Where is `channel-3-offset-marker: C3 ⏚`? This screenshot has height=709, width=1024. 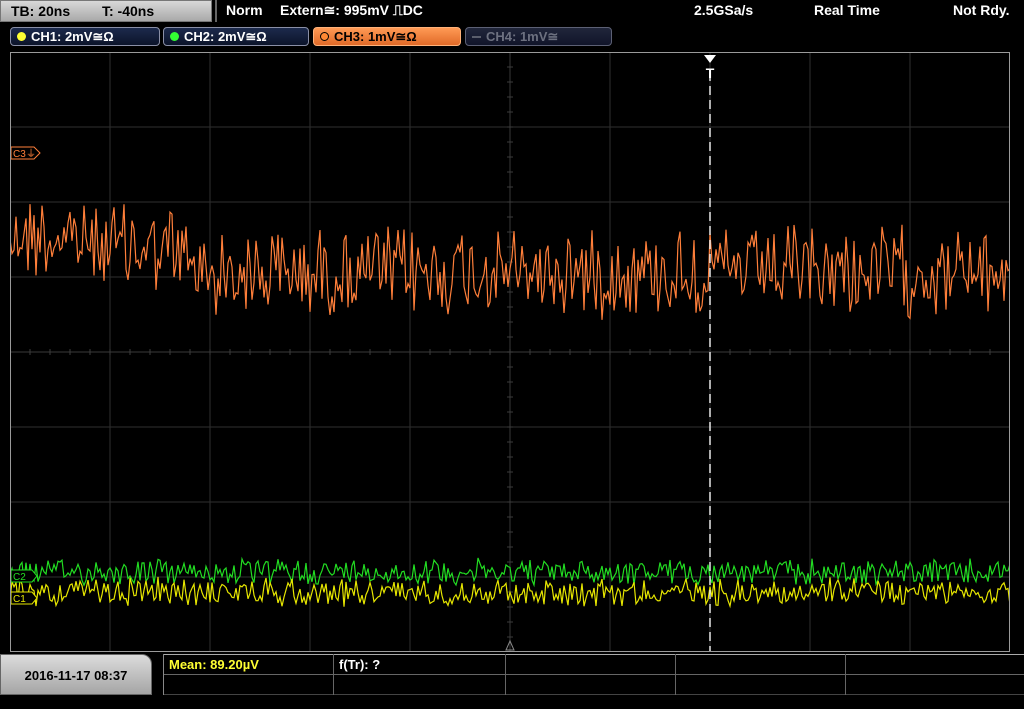 channel-3-offset-marker: C3 ⏚ is located at coordinates (25, 153).